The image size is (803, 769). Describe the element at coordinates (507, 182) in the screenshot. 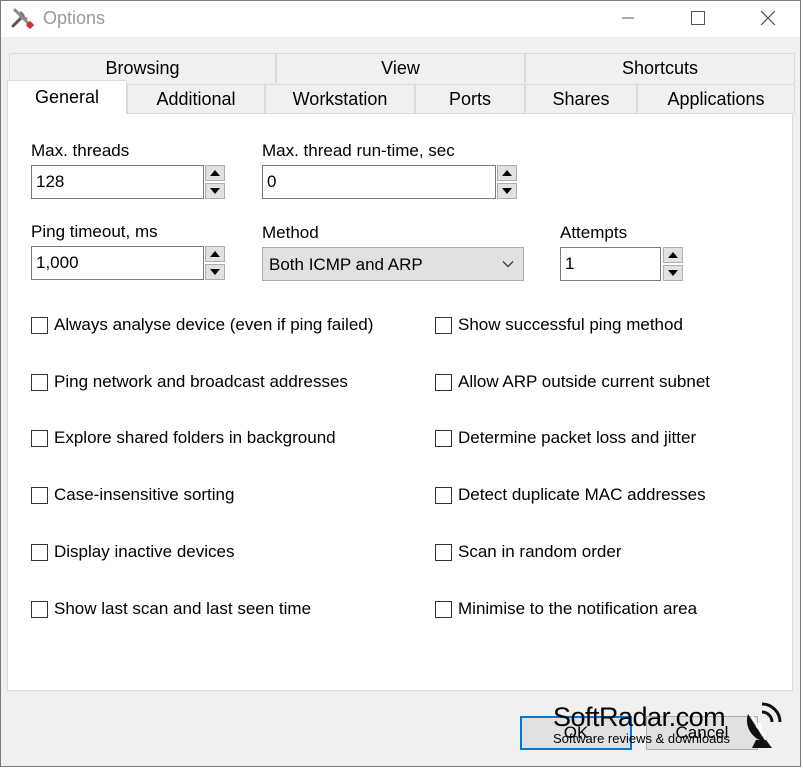

I see `max-runtime-spinner` at that location.